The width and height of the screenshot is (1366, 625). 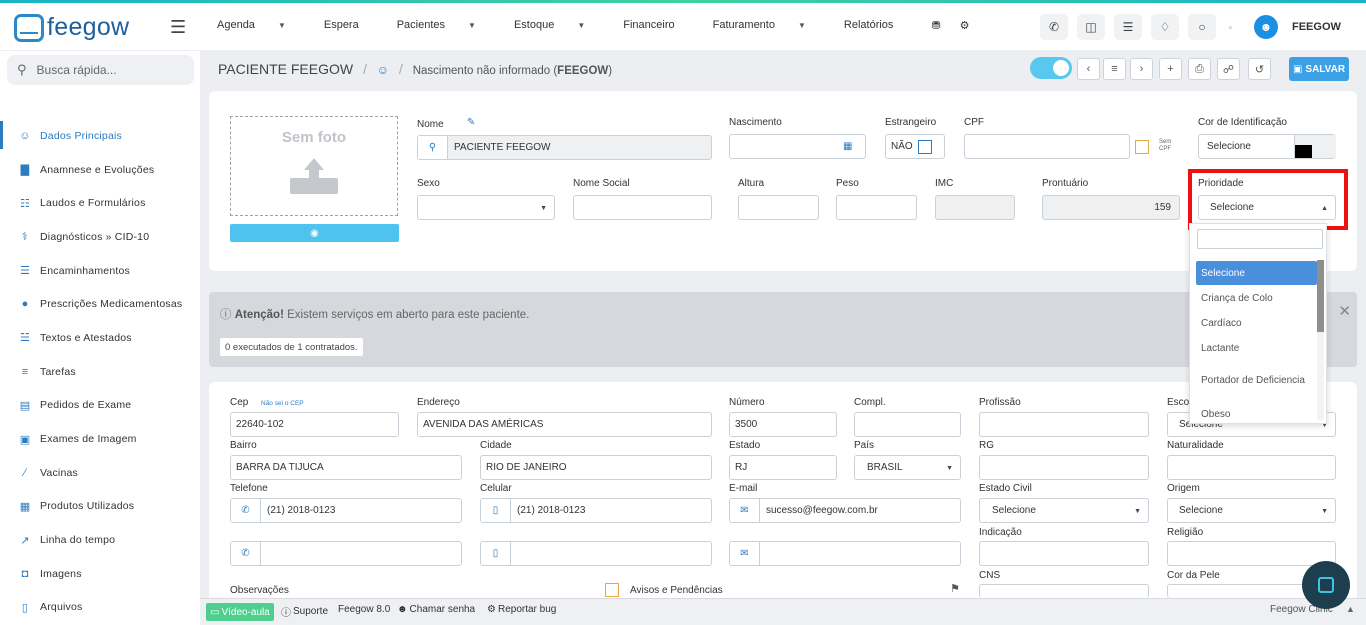 What do you see at coordinates (845, 553) in the screenshot?
I see `email-2-input: ✉` at bounding box center [845, 553].